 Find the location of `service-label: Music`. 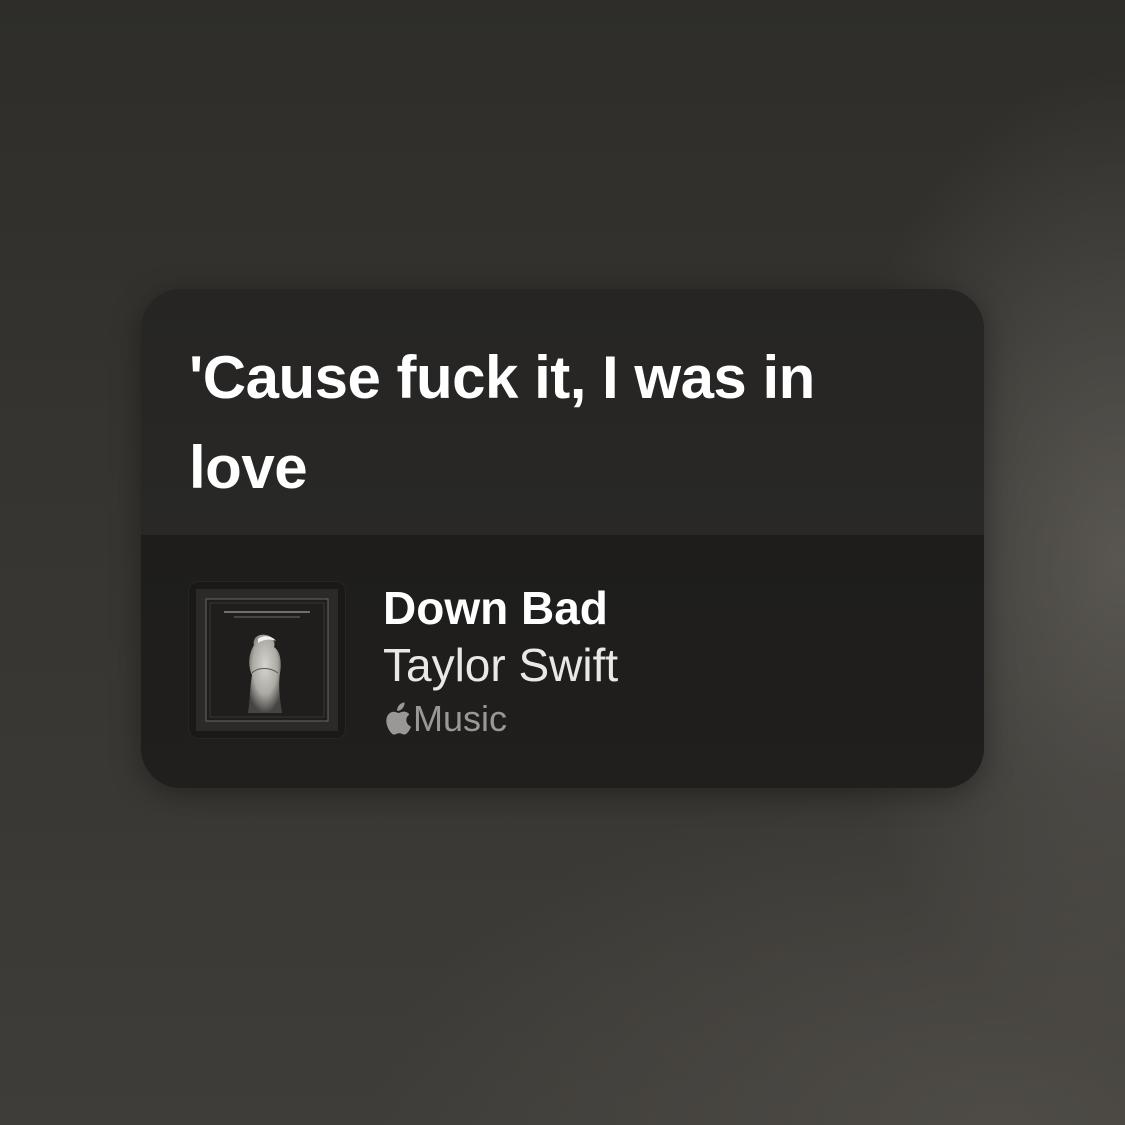

service-label: Music is located at coordinates (460, 718).